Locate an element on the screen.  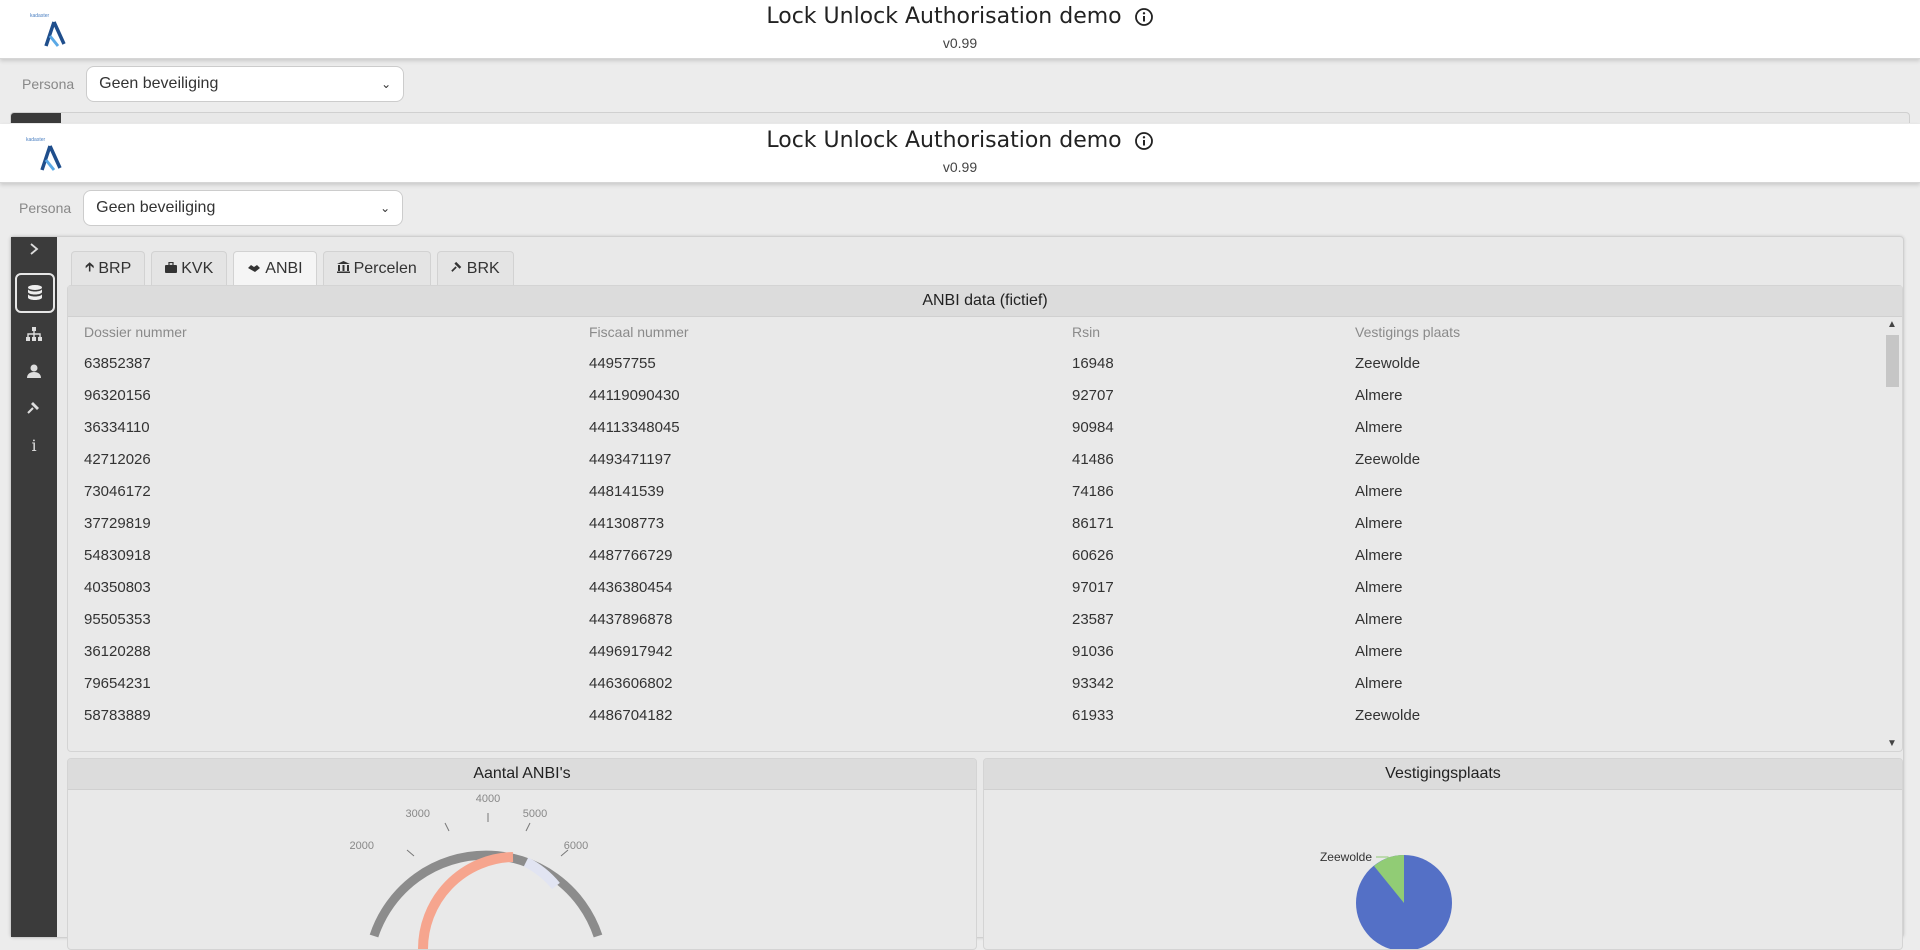
tab-percelen: Percelen is located at coordinates (376, 268).